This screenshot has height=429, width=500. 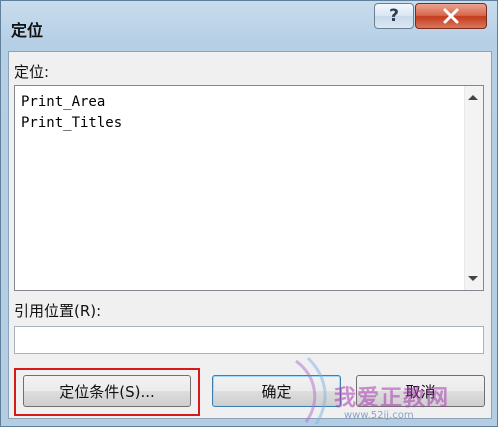 What do you see at coordinates (32, 72) in the screenshot?
I see `goto-label: 定位:` at bounding box center [32, 72].